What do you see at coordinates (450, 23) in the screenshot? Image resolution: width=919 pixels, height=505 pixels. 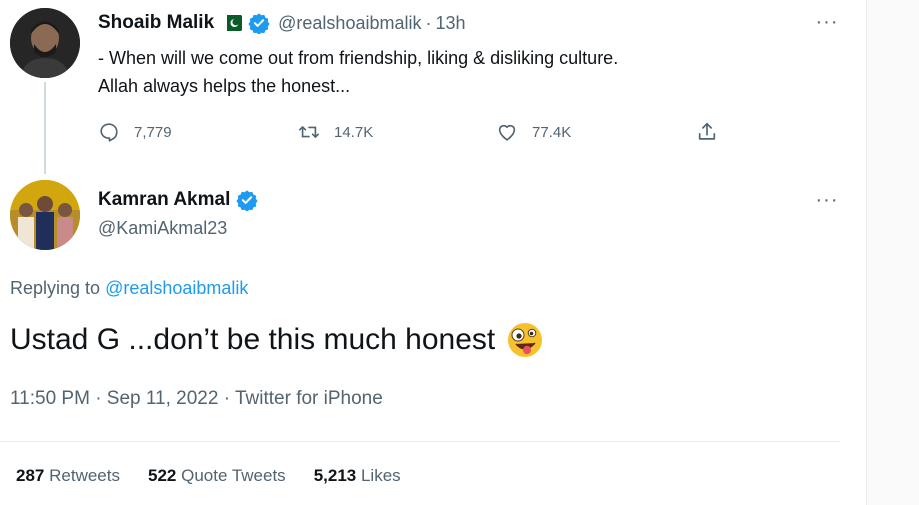 I see `tweet-time: 13h` at bounding box center [450, 23].